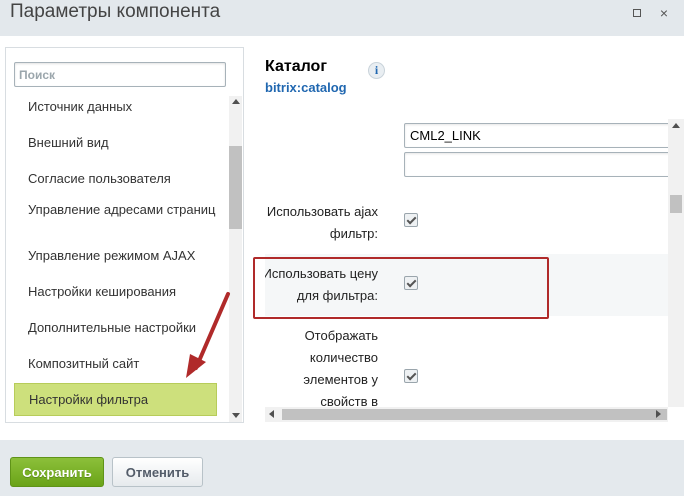 The image size is (684, 496). What do you see at coordinates (536, 164) in the screenshot?
I see `empty-property-input` at bounding box center [536, 164].